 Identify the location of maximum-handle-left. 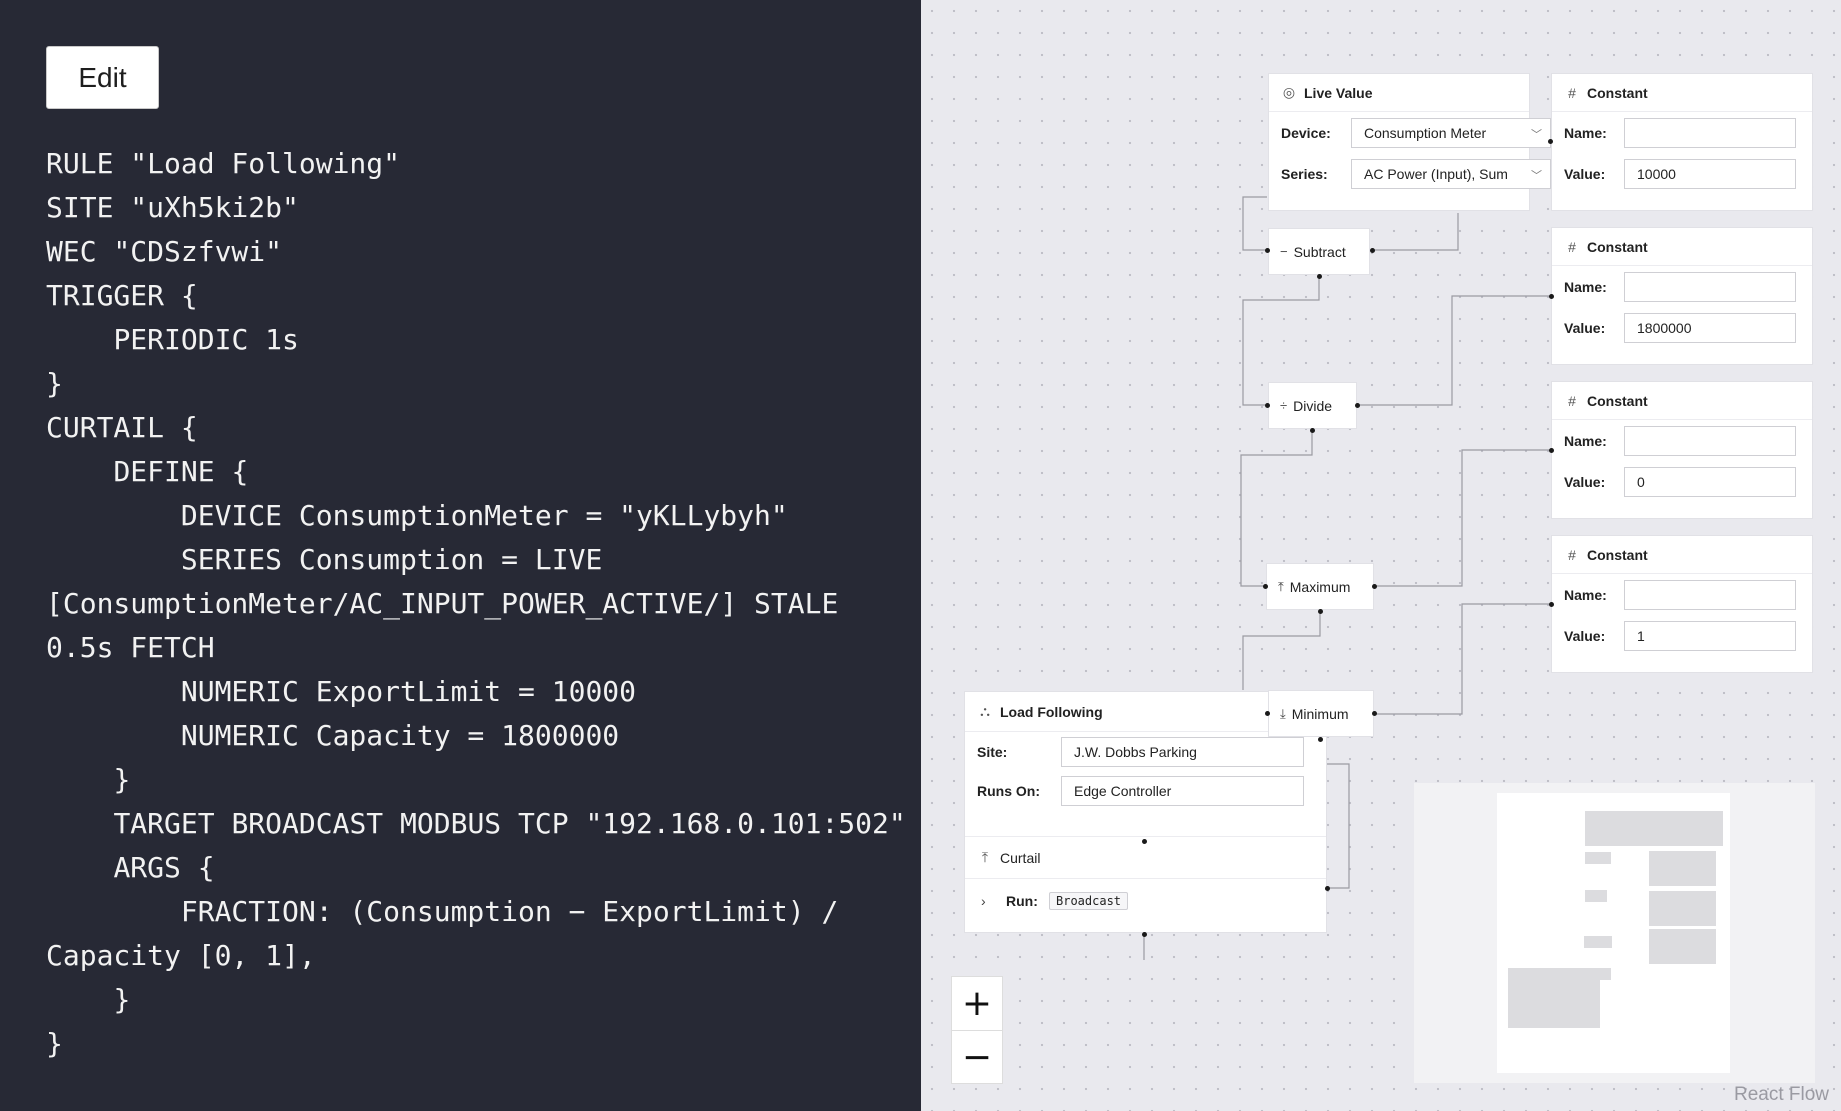
(1265, 586).